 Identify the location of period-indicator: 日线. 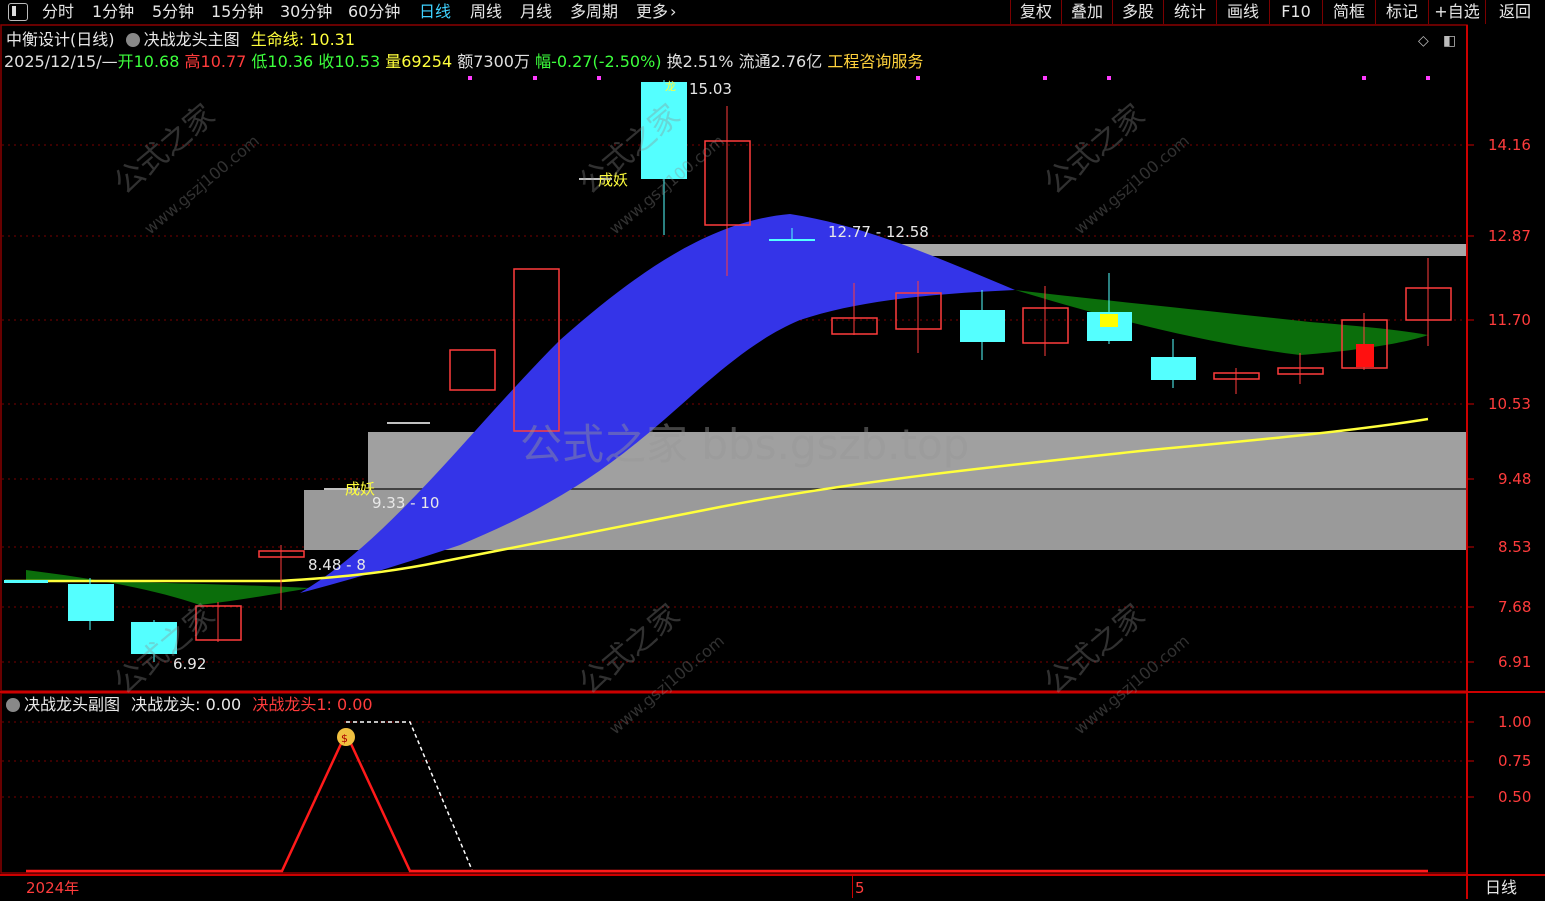
(1501, 888).